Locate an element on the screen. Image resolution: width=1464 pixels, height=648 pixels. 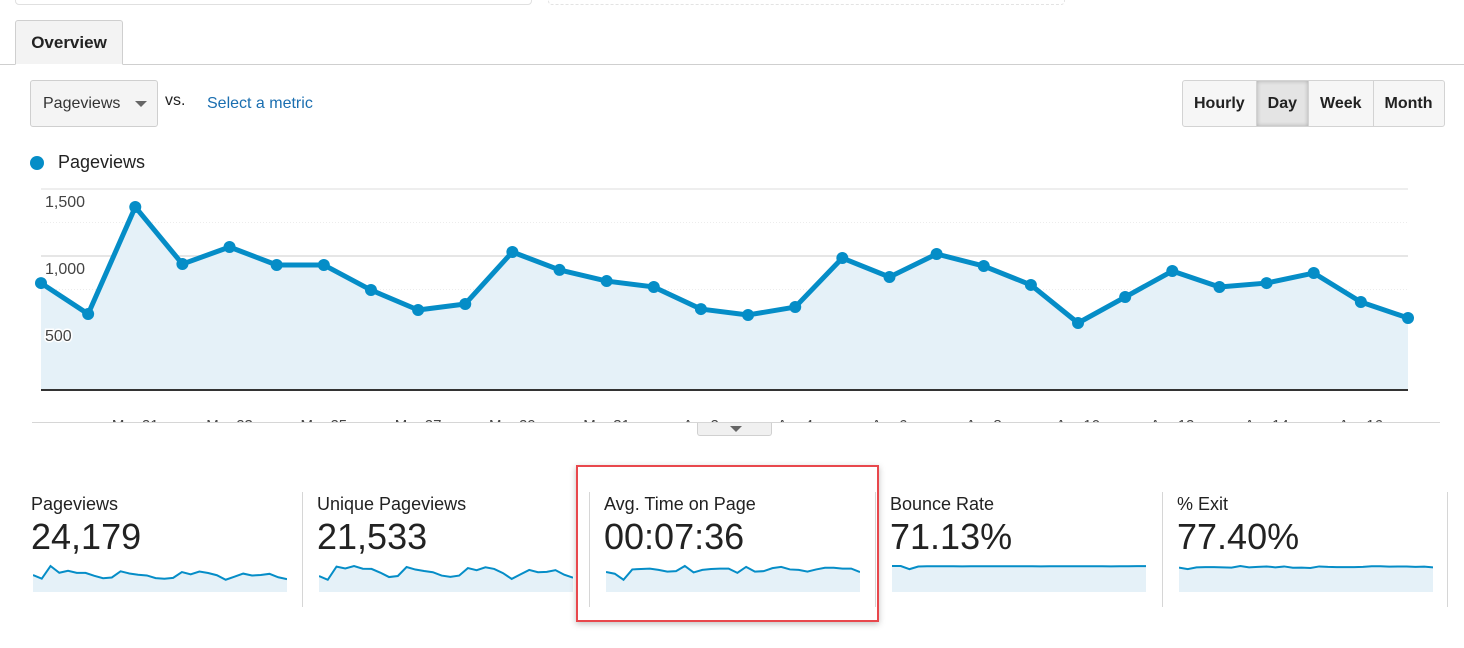
scorecard-value: 77.40% is located at coordinates (1238, 536).